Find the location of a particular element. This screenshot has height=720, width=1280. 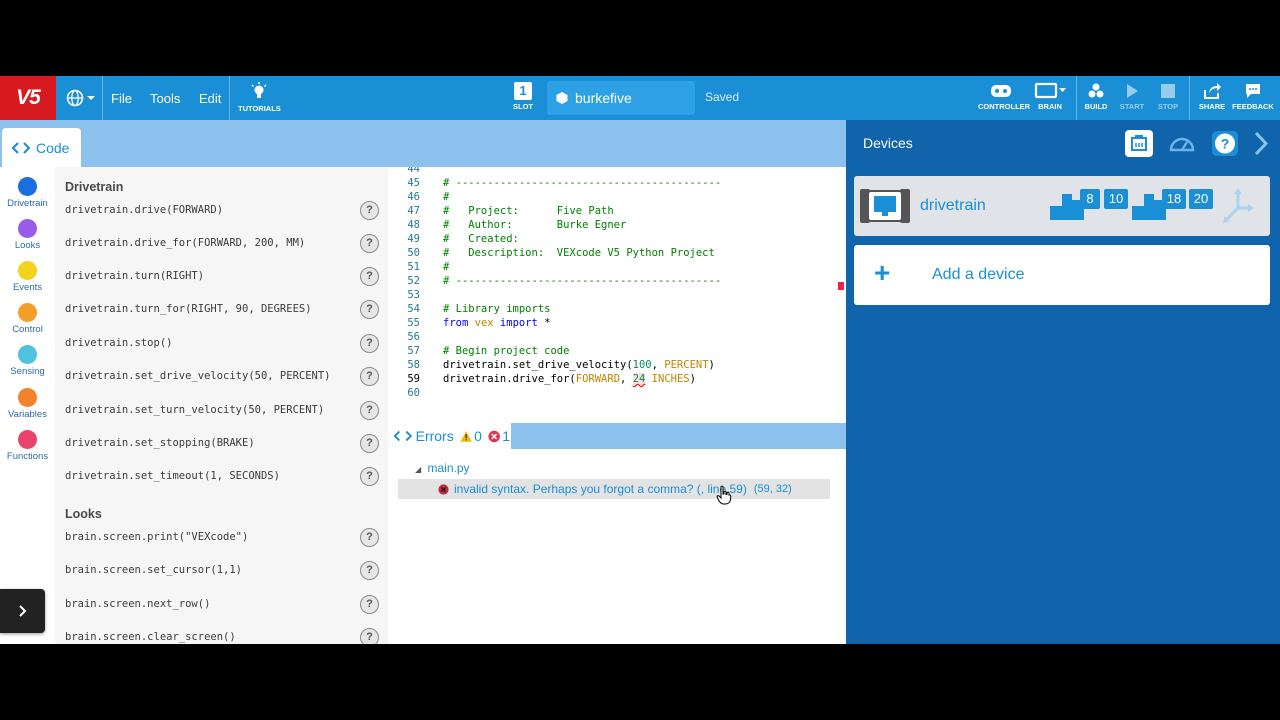

code-line: # is located at coordinates (446, 197).